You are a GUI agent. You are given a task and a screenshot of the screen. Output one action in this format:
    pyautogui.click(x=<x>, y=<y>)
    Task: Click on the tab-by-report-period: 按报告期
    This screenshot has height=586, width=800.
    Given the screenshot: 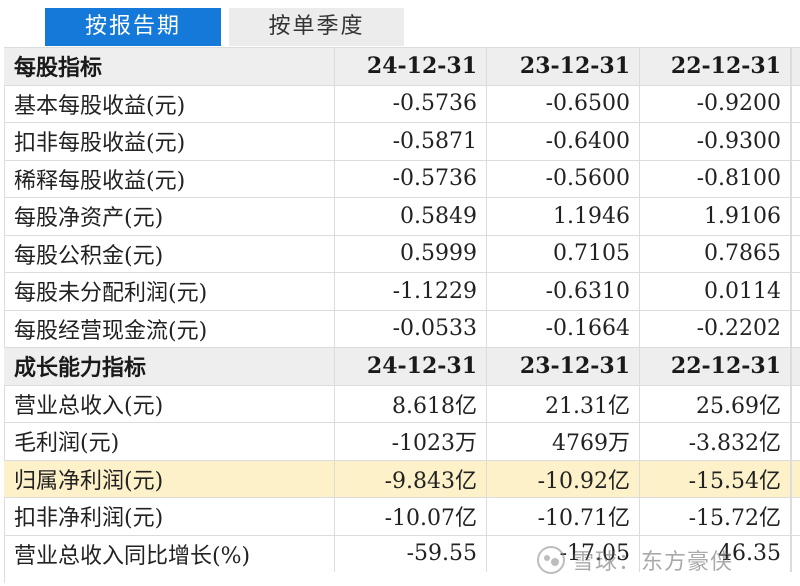 What is the action you would take?
    pyautogui.click(x=133, y=27)
    